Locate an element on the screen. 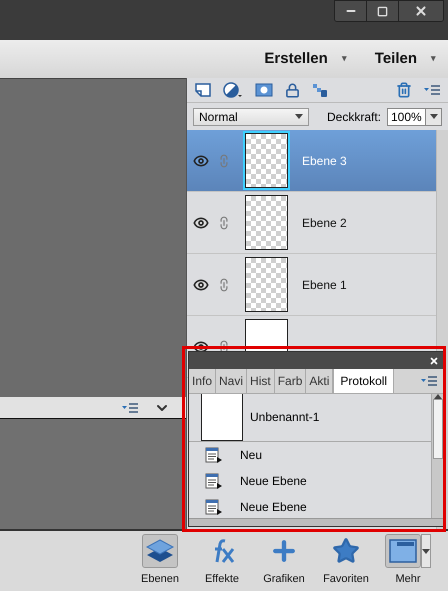 This screenshot has height=591, width=448. panel-icon is located at coordinates (403, 551).